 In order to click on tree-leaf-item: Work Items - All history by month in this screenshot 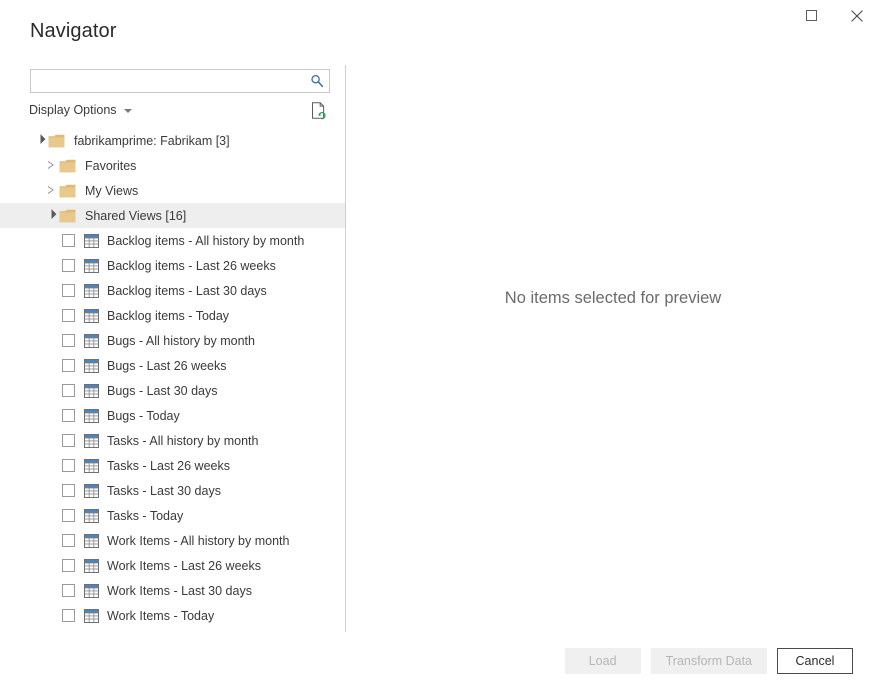, I will do `click(172, 540)`.